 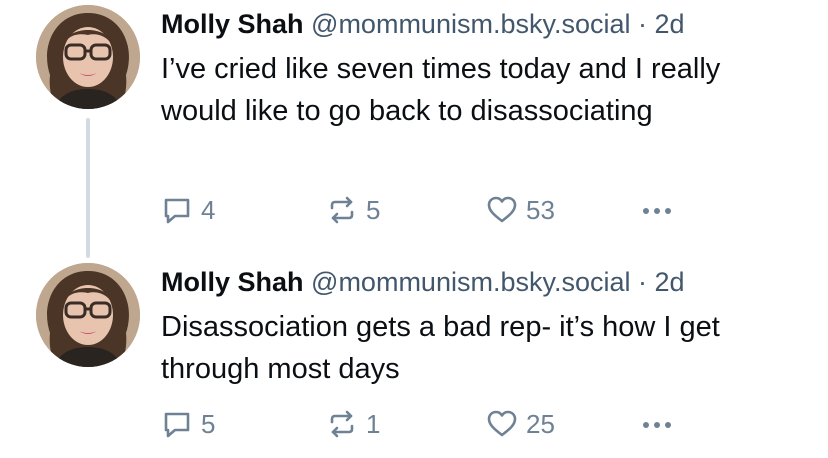 What do you see at coordinates (520, 210) in the screenshot?
I see `like-button: 53` at bounding box center [520, 210].